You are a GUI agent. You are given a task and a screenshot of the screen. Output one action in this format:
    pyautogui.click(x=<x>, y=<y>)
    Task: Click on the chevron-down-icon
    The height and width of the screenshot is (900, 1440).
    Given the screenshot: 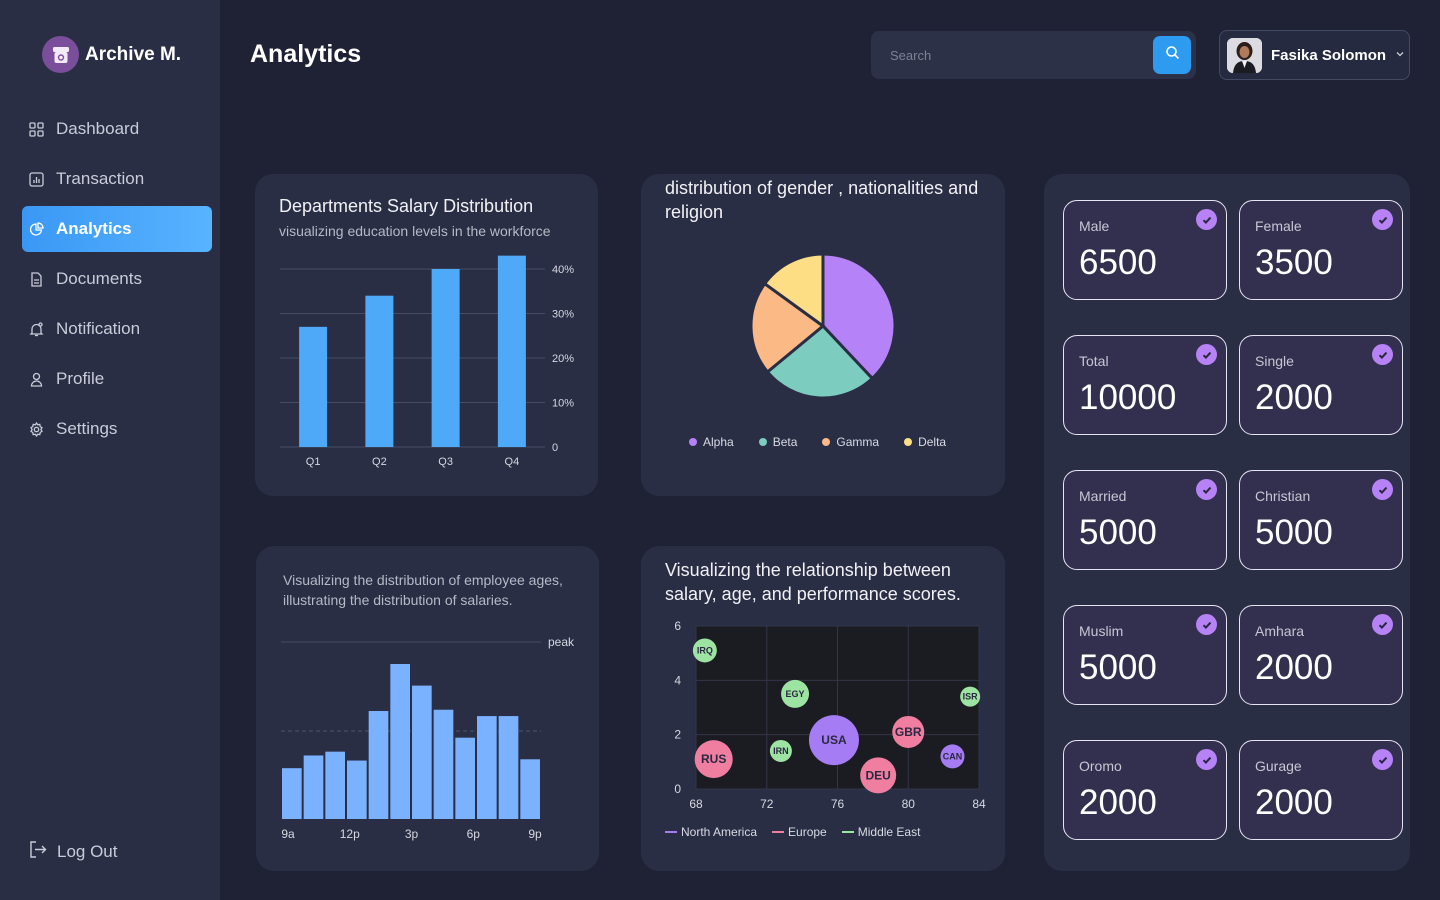 What is the action you would take?
    pyautogui.click(x=1400, y=55)
    